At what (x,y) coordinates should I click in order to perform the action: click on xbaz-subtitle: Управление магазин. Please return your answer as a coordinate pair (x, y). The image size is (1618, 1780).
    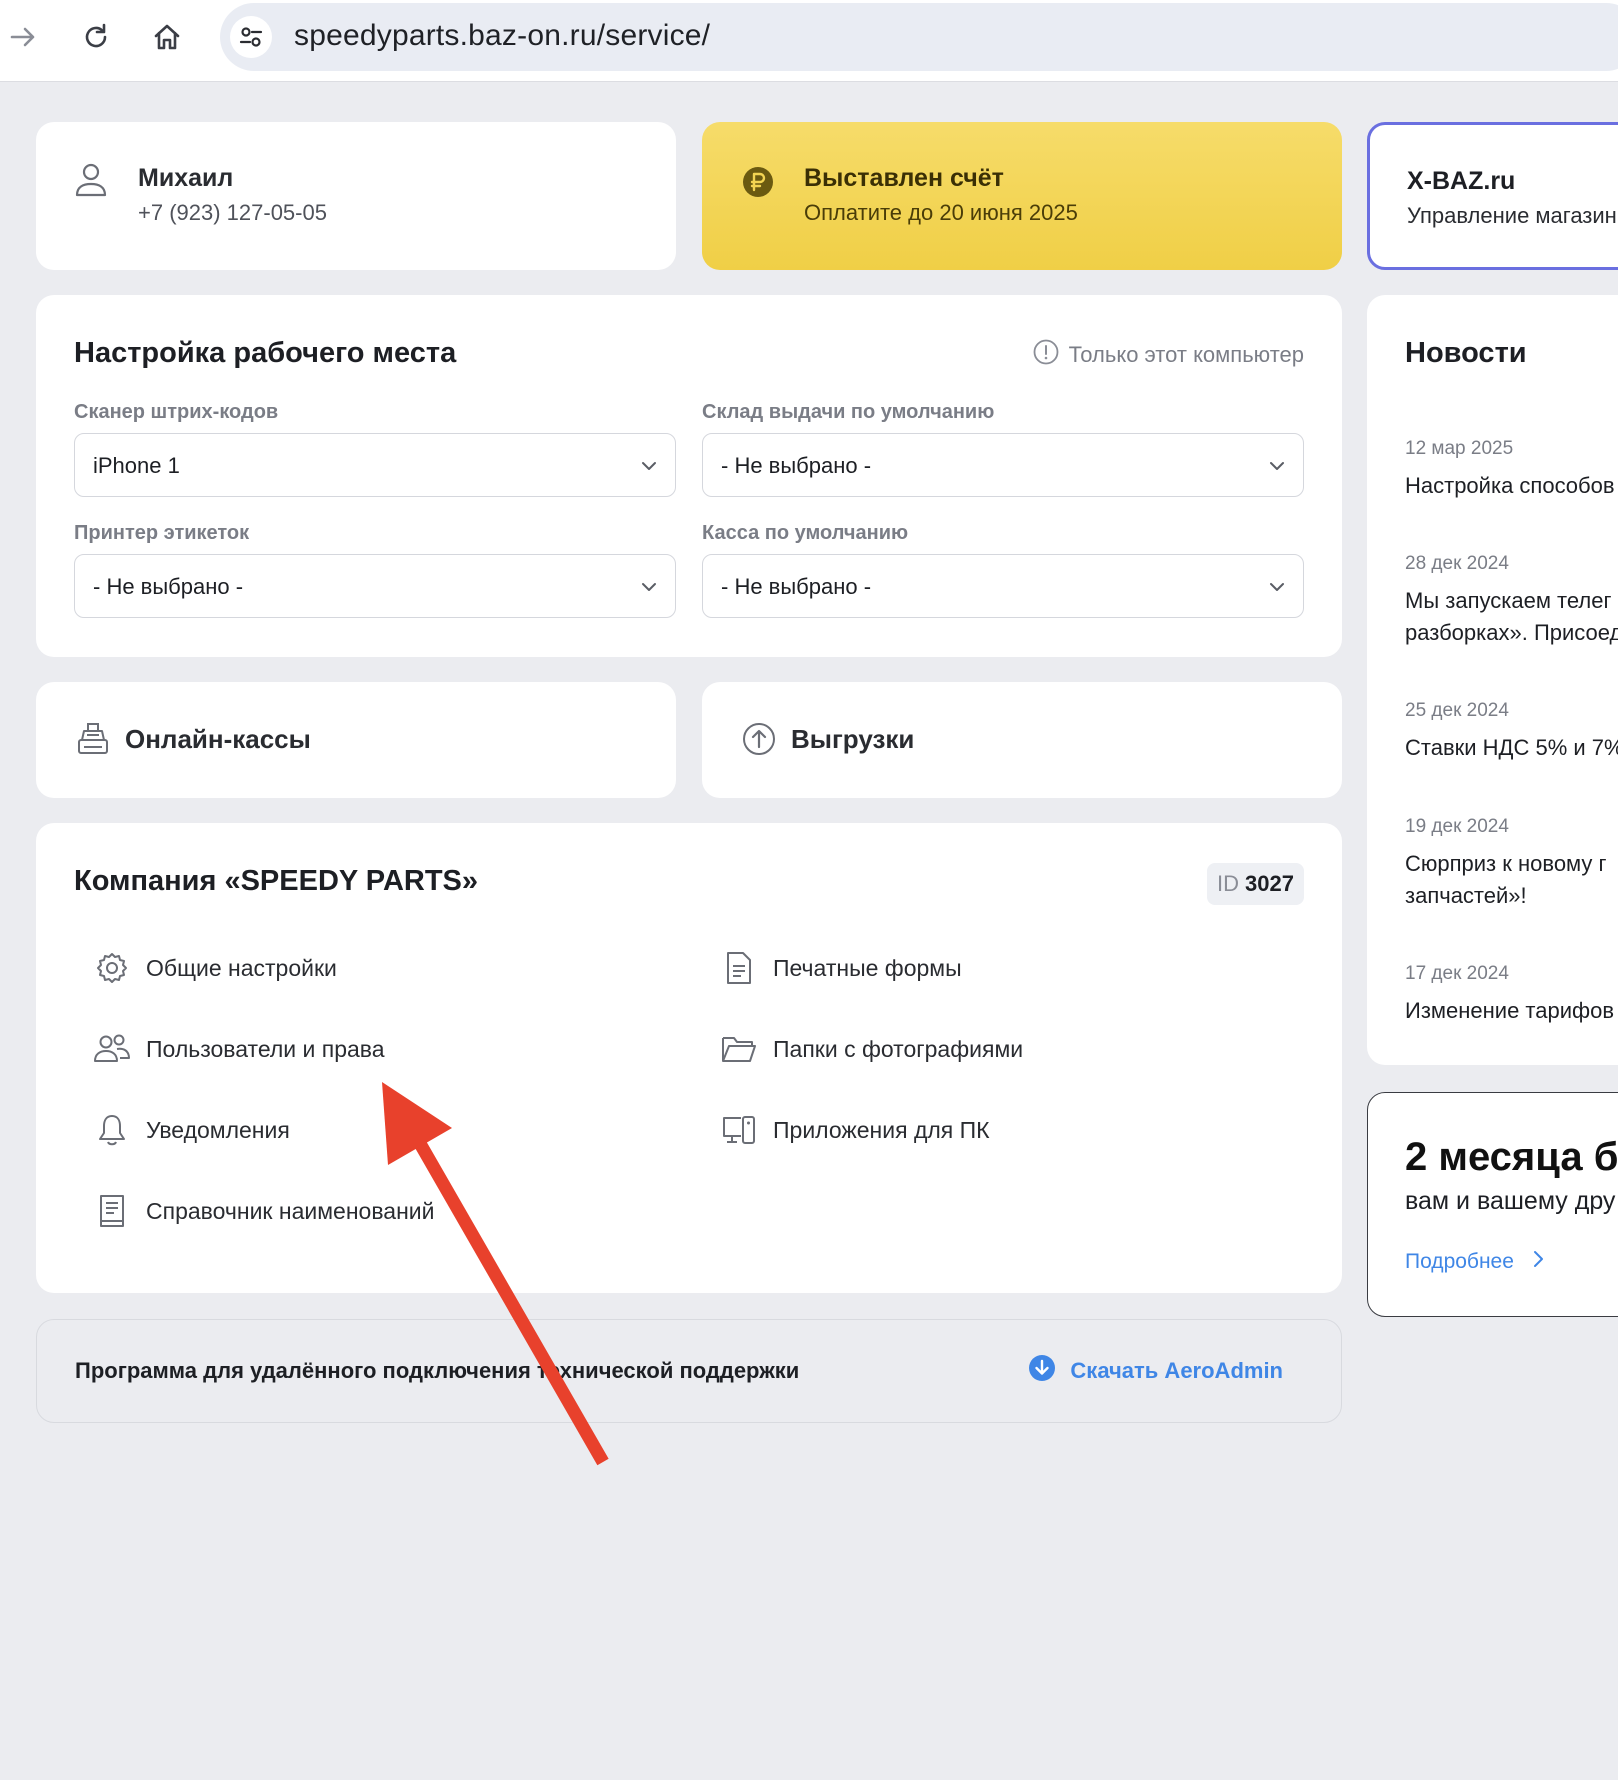
    Looking at the image, I should click on (1512, 215).